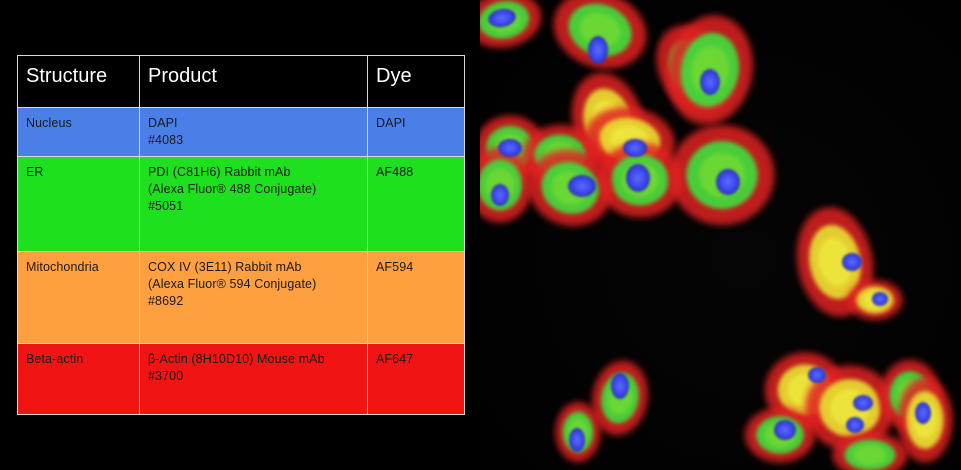  I want to click on product-line: (Alexa Fluor® 488 Conjugate), so click(232, 188).